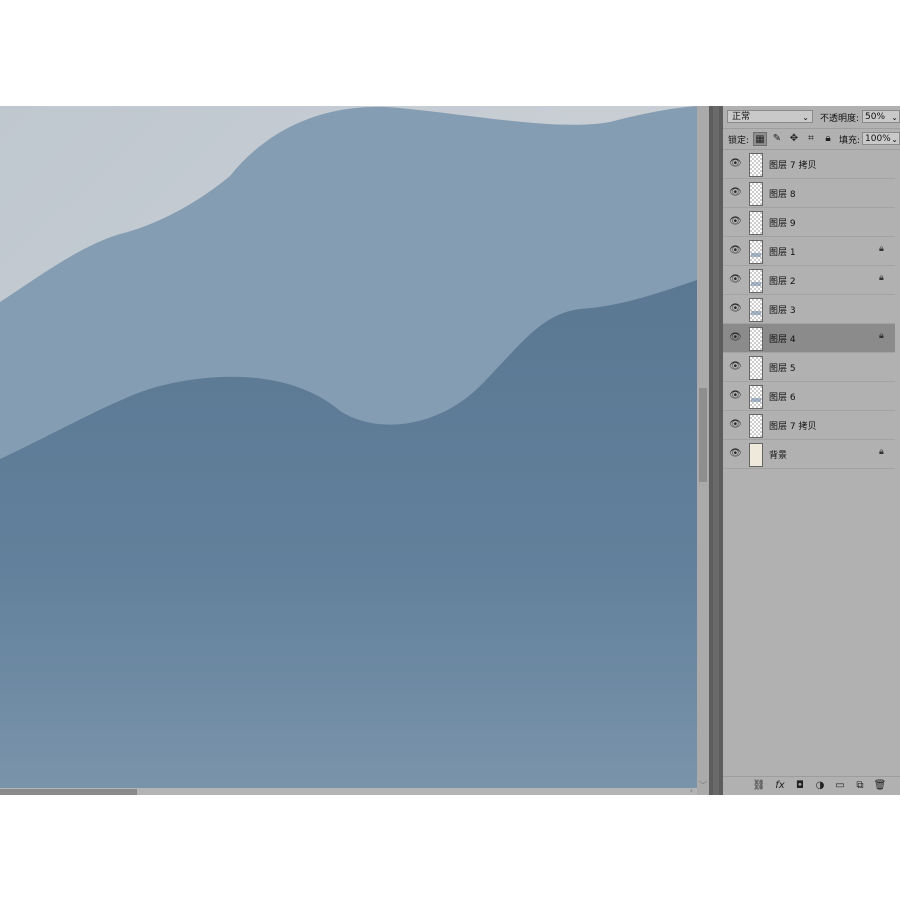 This screenshot has height=900, width=900. I want to click on layer-row: 👁︎ 图层 5, so click(809, 367).